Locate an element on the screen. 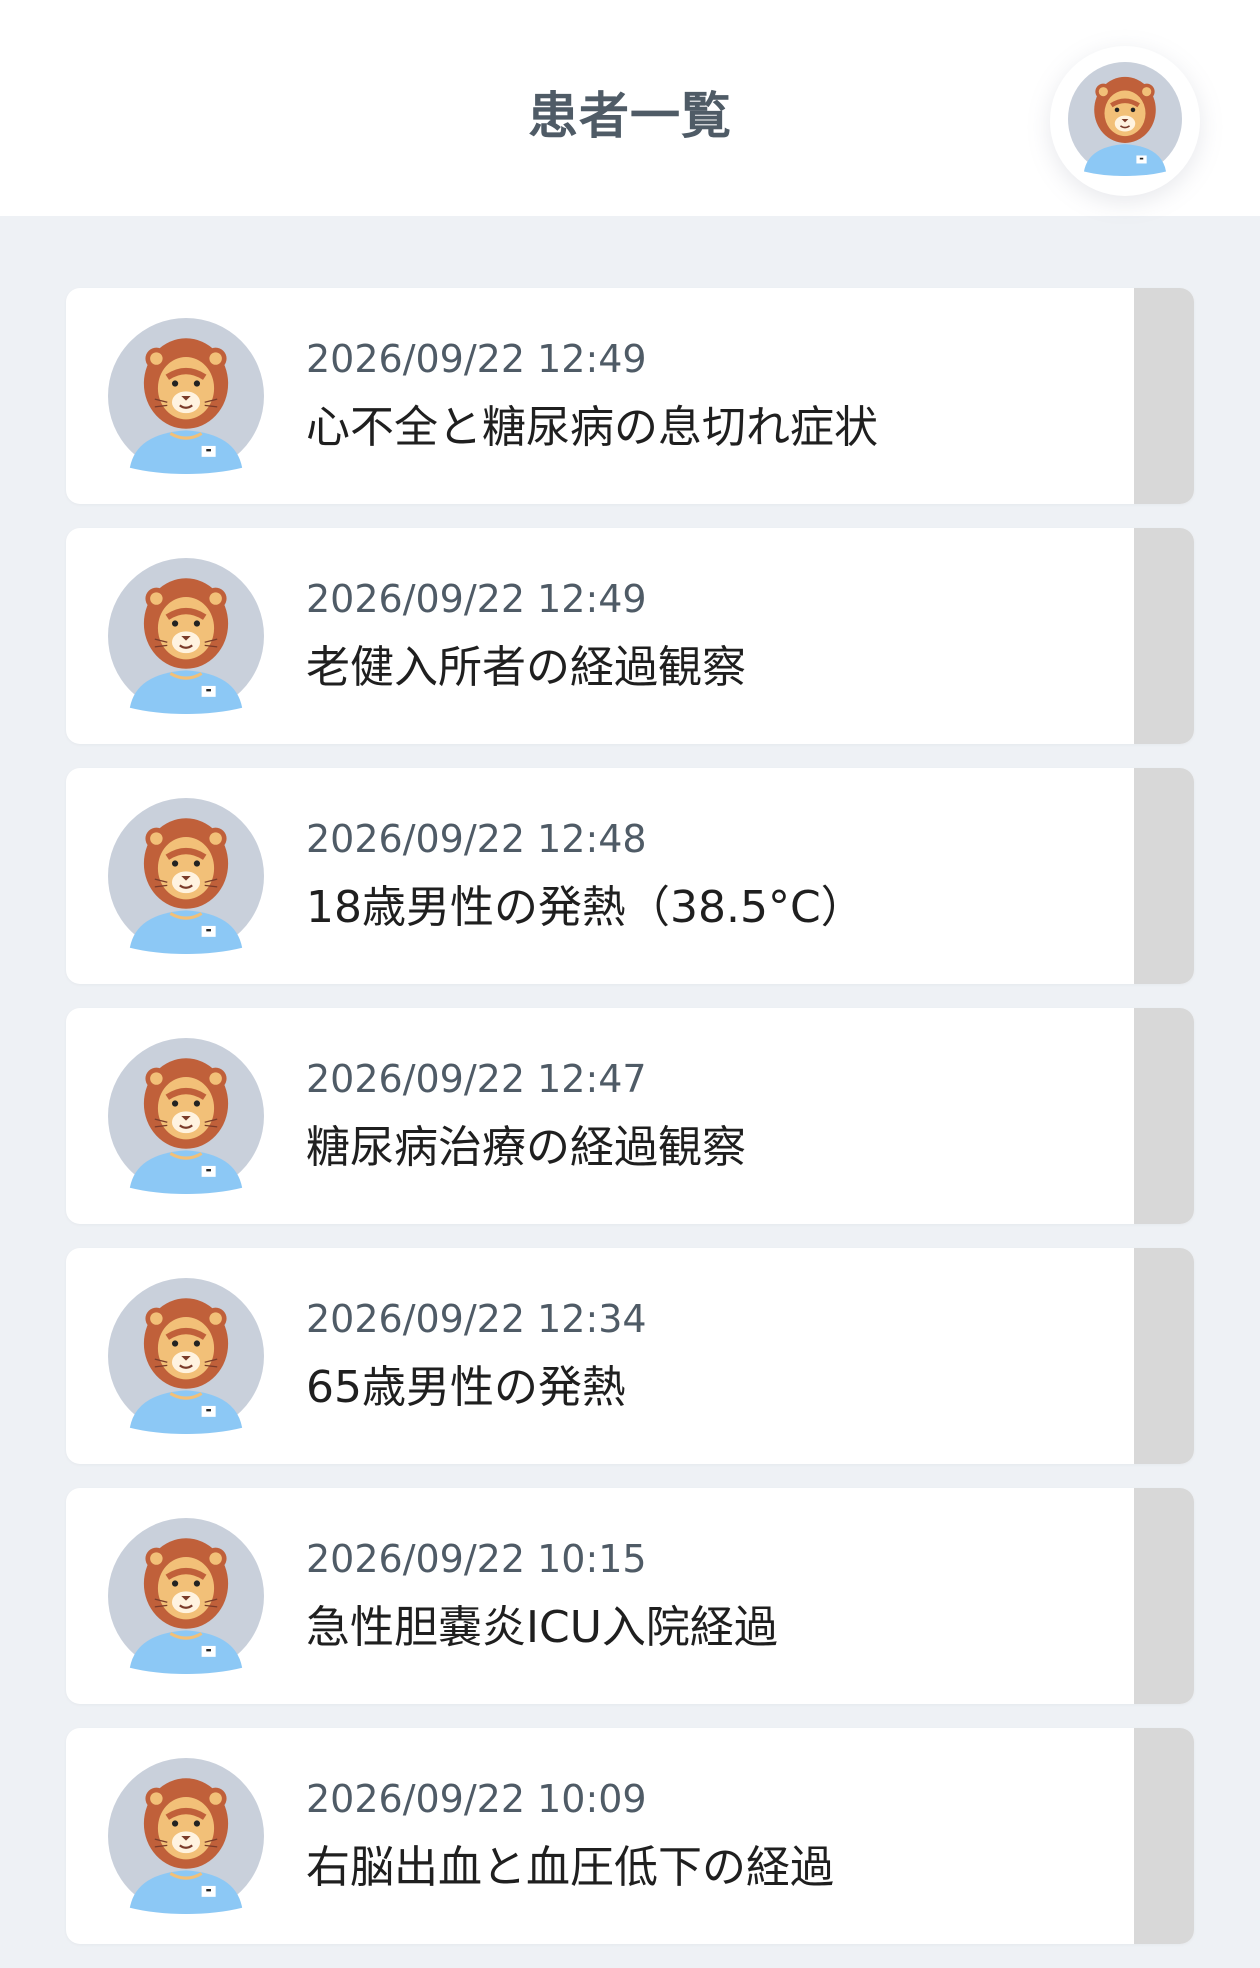  profile-avatar-button is located at coordinates (1125, 121).